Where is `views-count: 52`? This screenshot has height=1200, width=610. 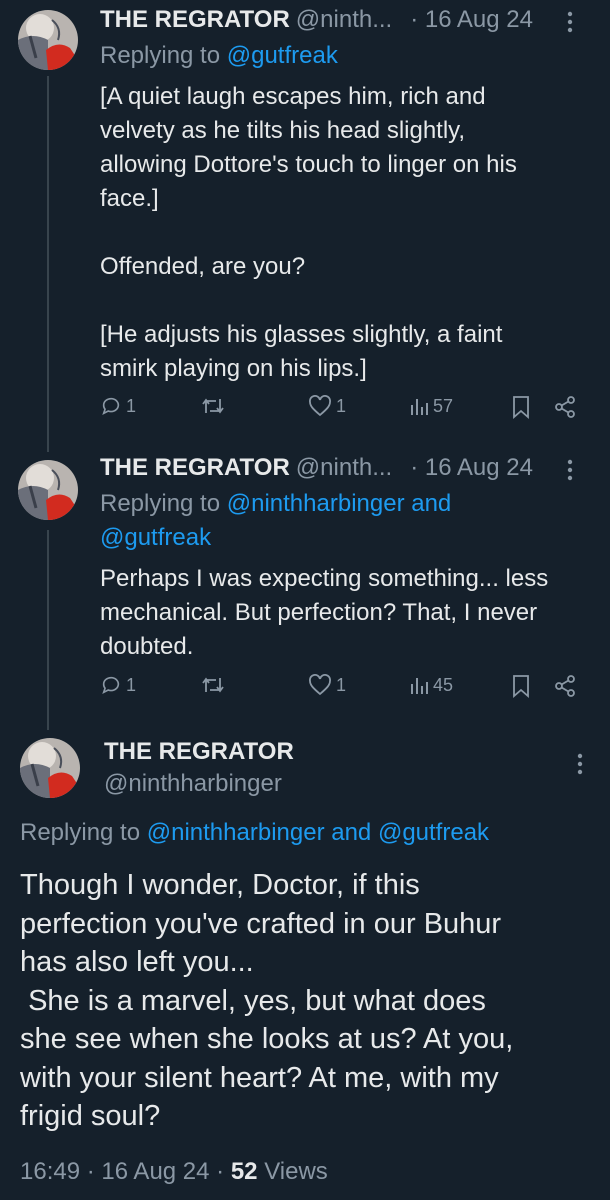 views-count: 52 is located at coordinates (244, 1171).